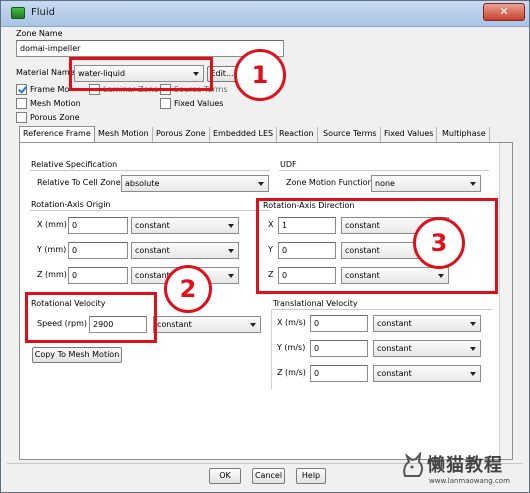 This screenshot has height=493, width=530. What do you see at coordinates (21, 89) in the screenshot?
I see `frame-motion-checkbox` at bounding box center [21, 89].